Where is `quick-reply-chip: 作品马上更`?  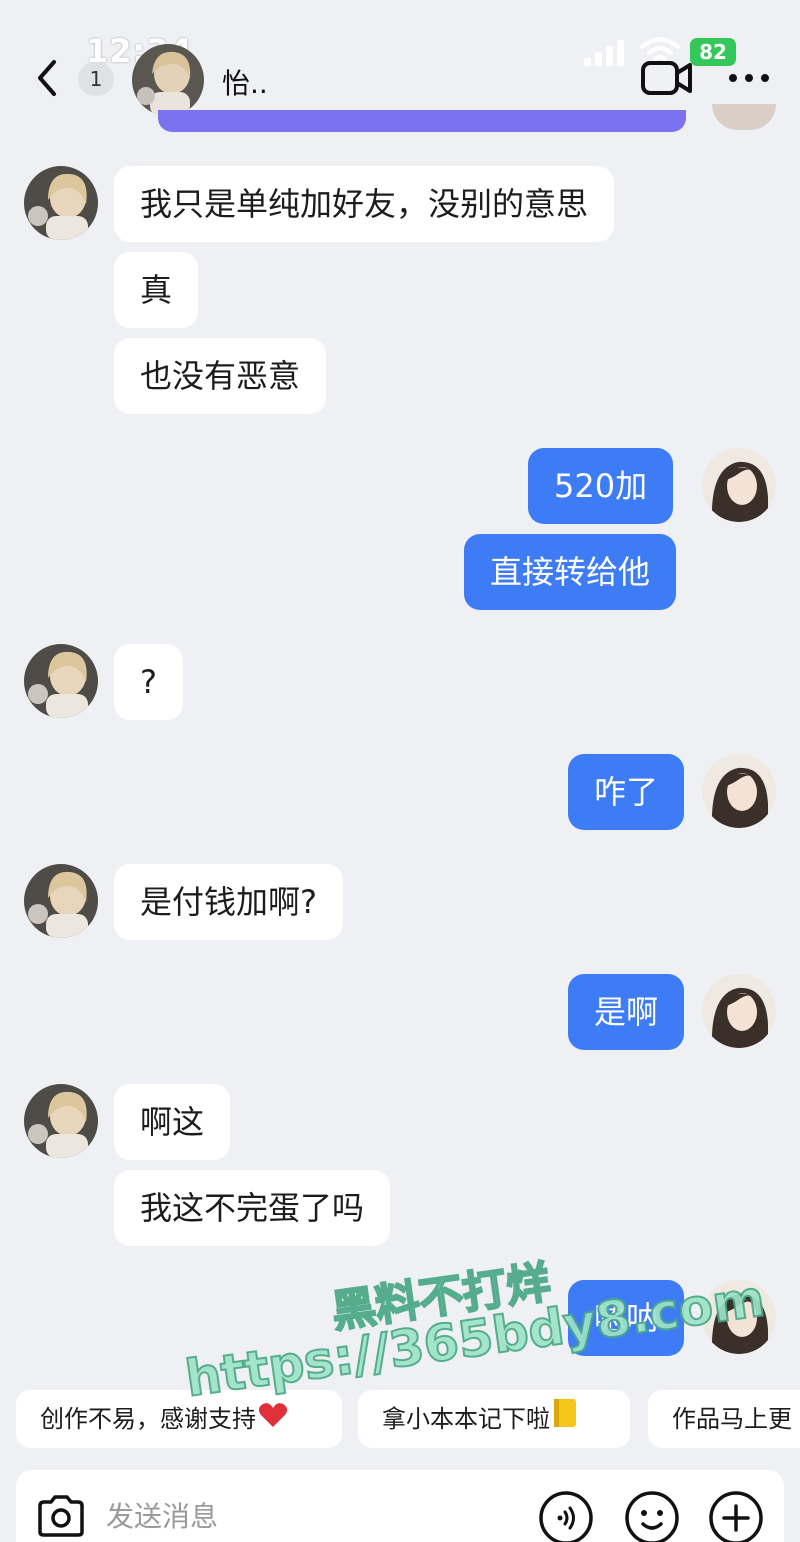
quick-reply-chip: 作品马上更 is located at coordinates (724, 1419).